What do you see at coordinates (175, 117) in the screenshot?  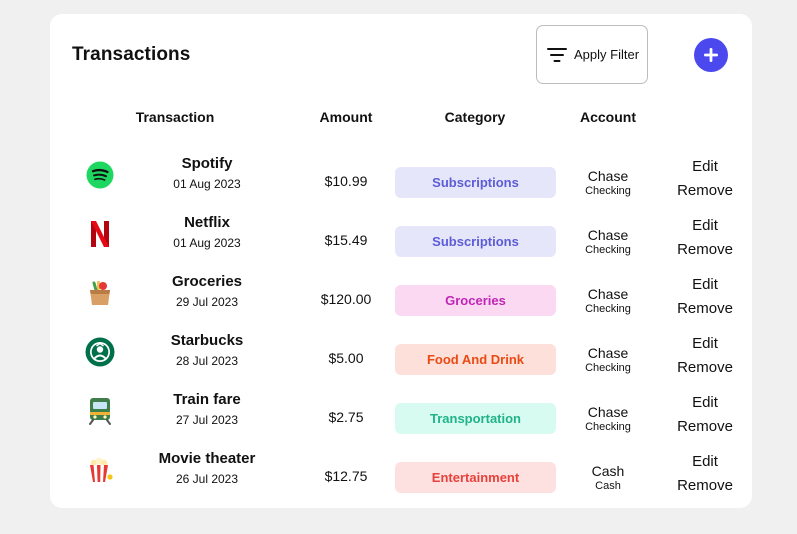 I see `column-header-transaction: Transaction` at bounding box center [175, 117].